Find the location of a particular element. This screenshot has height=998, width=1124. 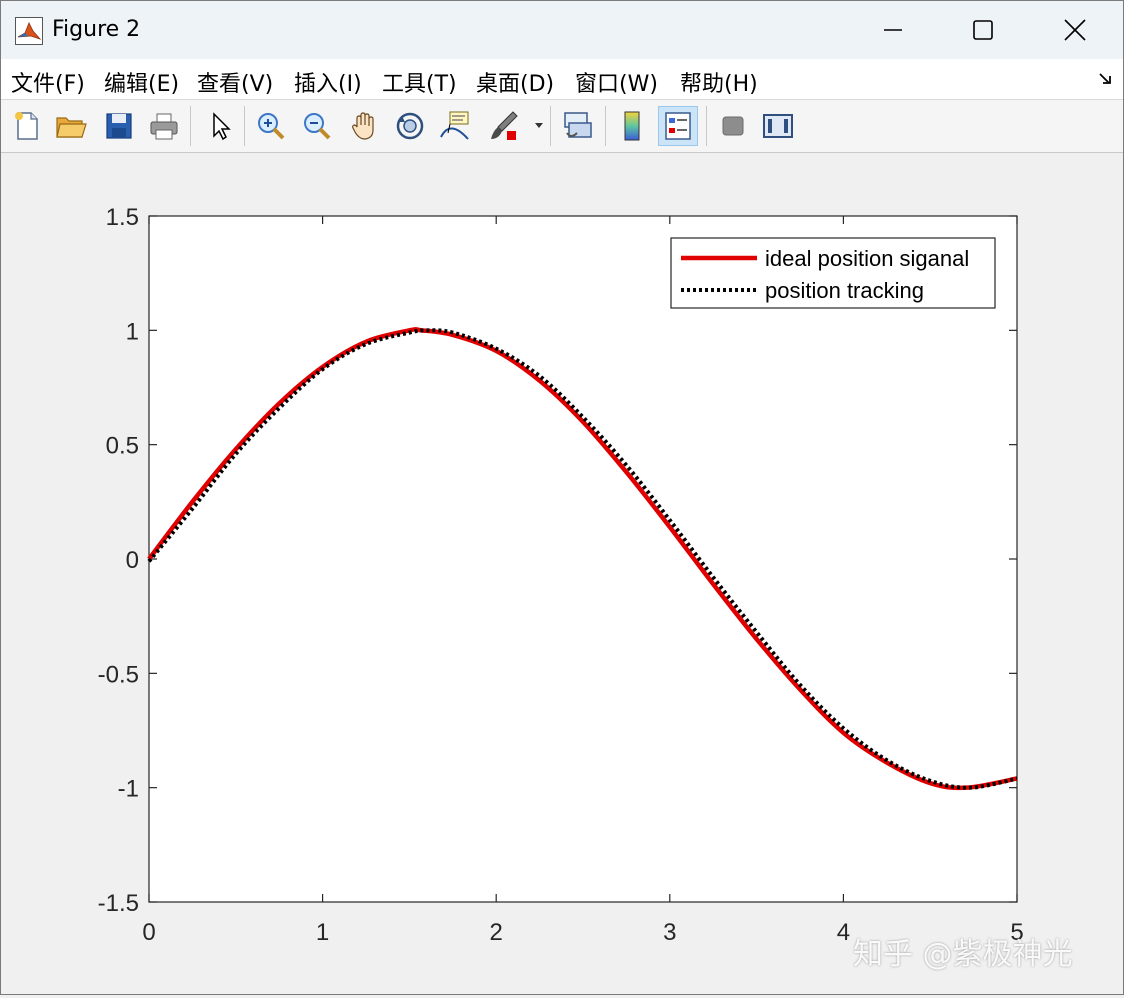

edit-plot-arrow-icon is located at coordinates (222, 126).